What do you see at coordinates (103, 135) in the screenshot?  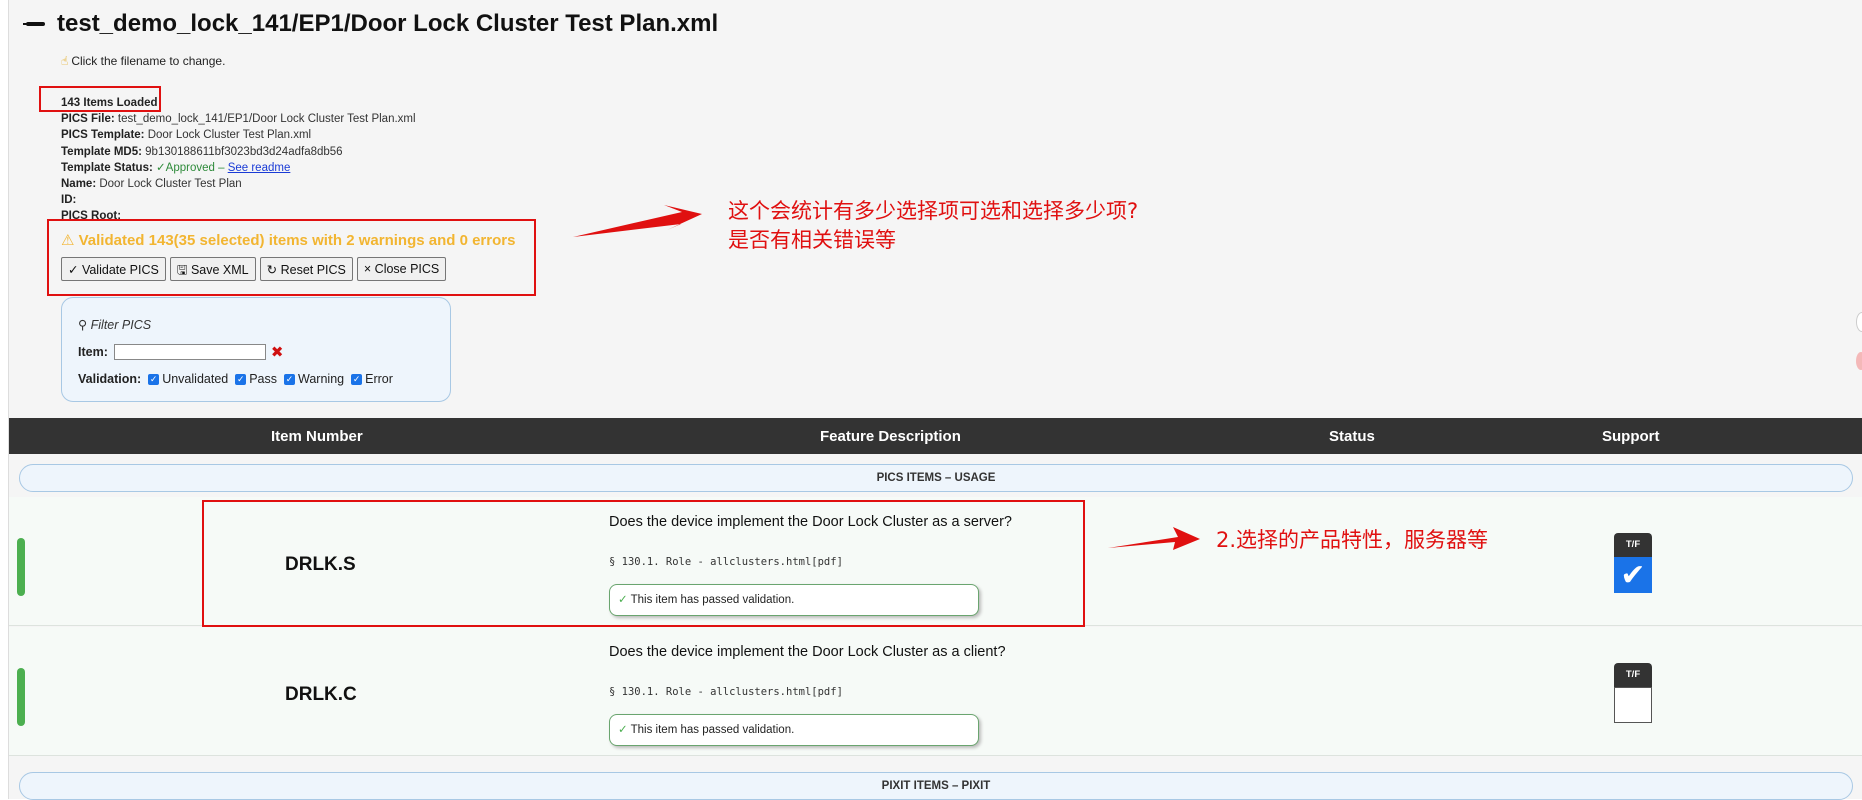 I see `pics-template-label: PICS Template:` at bounding box center [103, 135].